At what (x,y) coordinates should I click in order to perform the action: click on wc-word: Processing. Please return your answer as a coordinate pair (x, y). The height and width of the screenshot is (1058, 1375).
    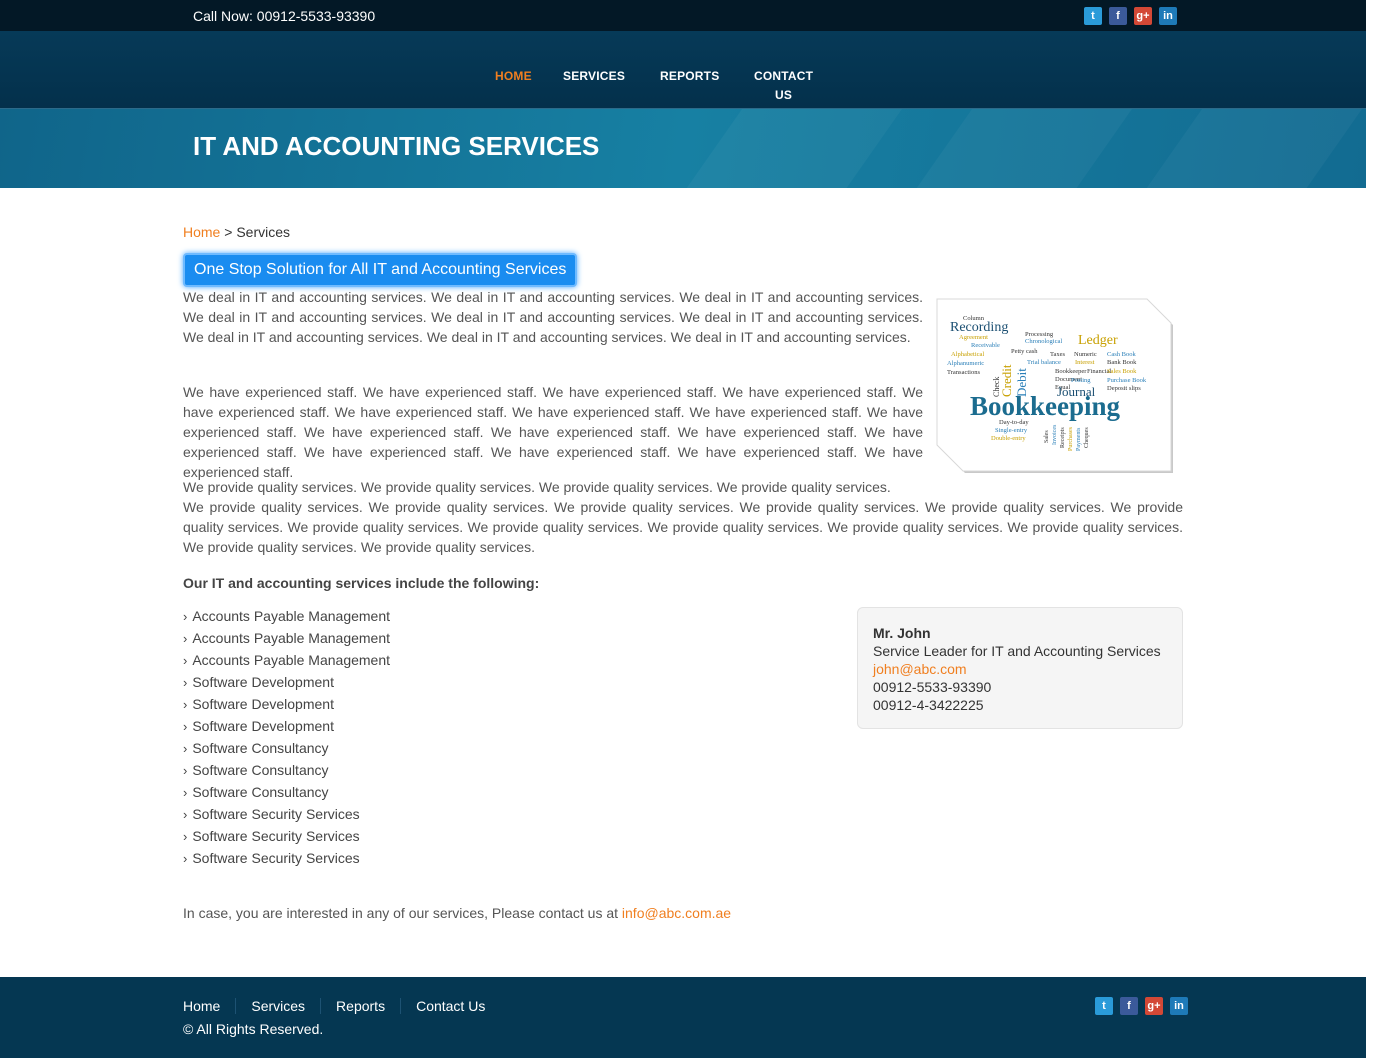
    Looking at the image, I should click on (1039, 334).